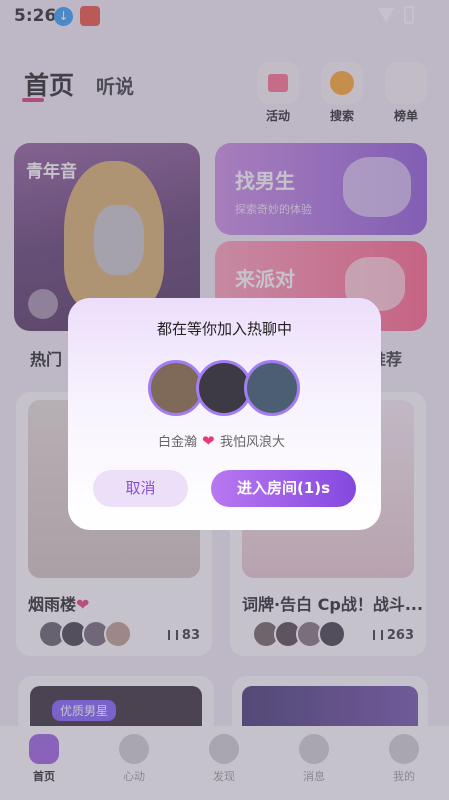 The width and height of the screenshot is (449, 800). Describe the element at coordinates (208, 441) in the screenshot. I see `heart-icon: ❤` at that location.